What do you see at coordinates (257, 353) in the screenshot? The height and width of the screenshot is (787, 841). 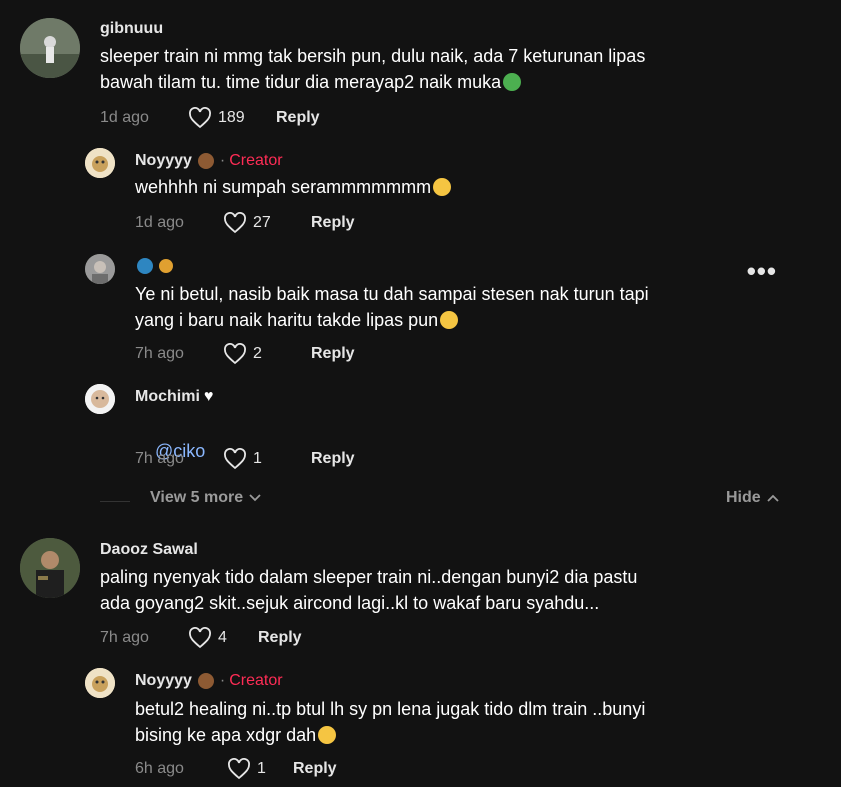 I see `like-count: 2` at bounding box center [257, 353].